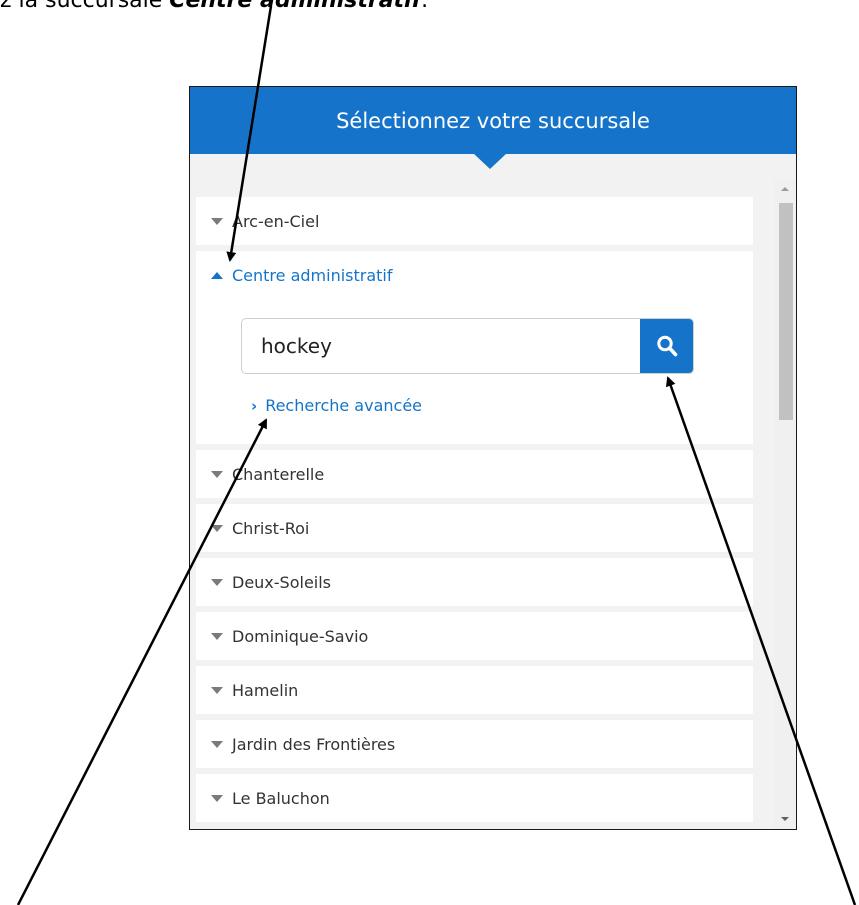 This screenshot has width=859, height=905. I want to click on search-icon, so click(666, 346).